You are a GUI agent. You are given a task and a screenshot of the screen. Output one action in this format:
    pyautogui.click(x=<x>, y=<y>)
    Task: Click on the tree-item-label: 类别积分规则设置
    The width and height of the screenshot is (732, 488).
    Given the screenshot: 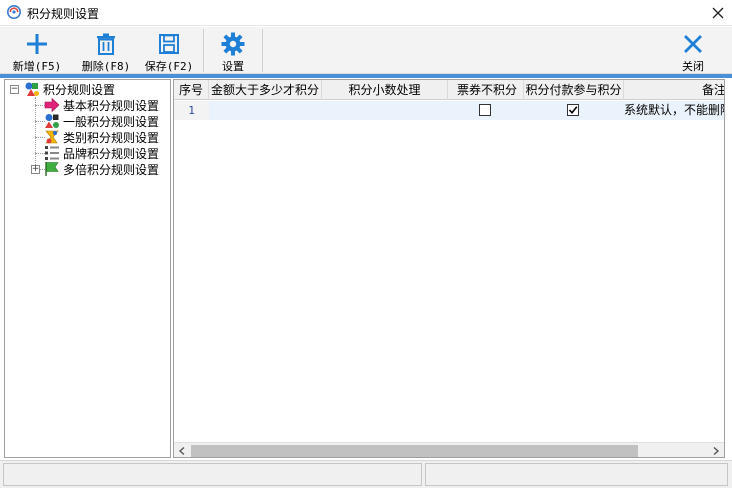 What is the action you would take?
    pyautogui.click(x=111, y=137)
    